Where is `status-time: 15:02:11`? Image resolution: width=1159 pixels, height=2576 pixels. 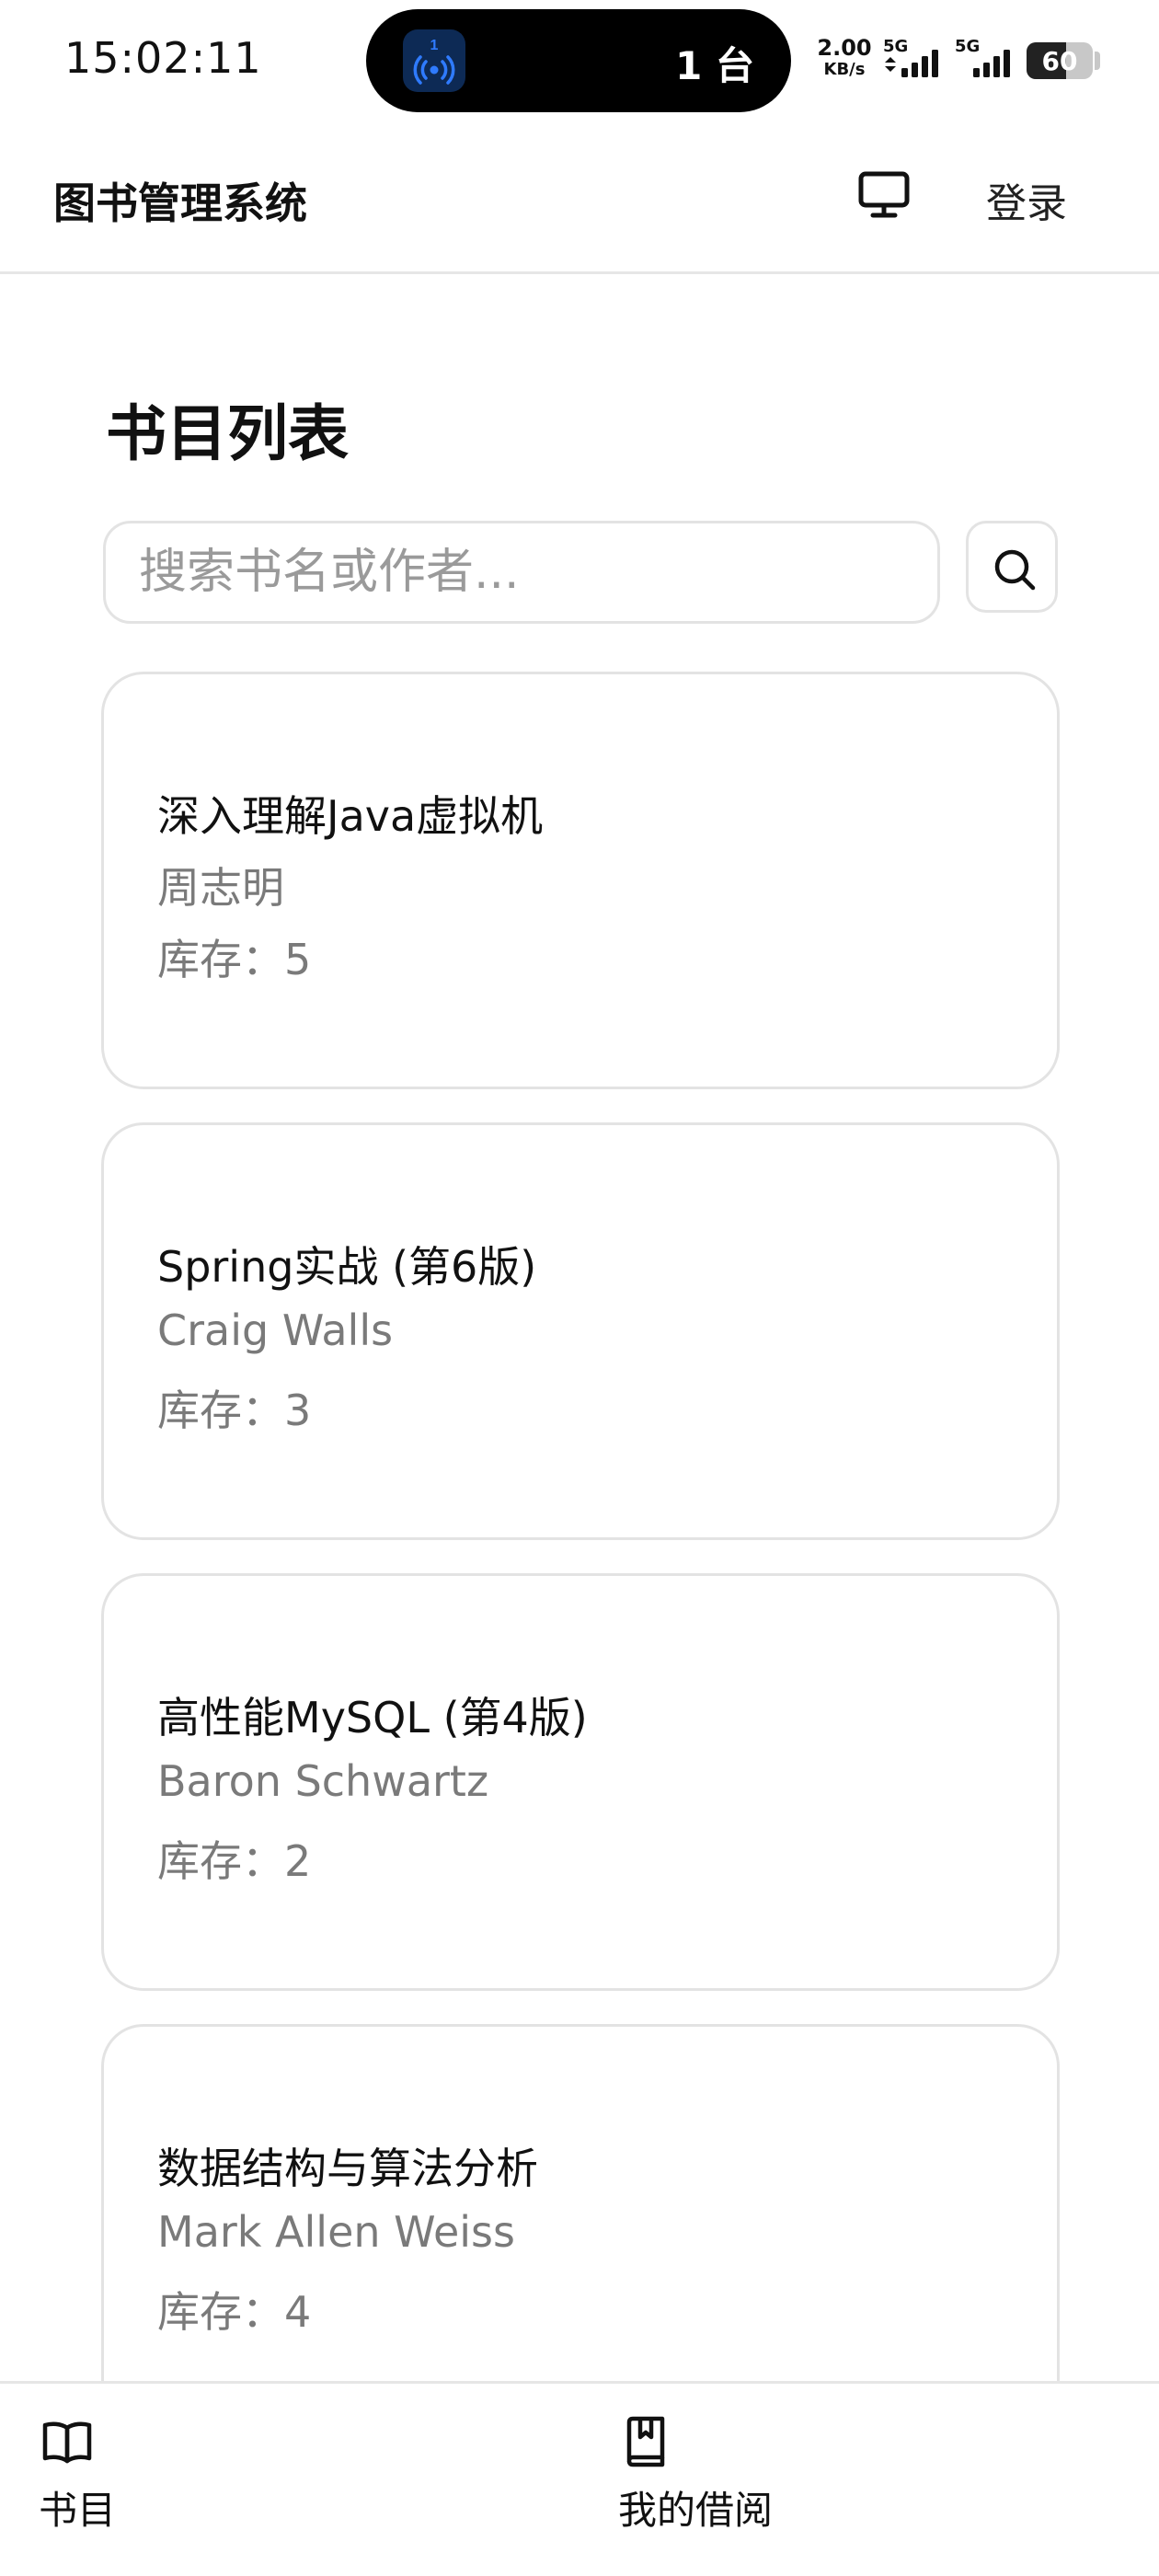 status-time: 15:02:11 is located at coordinates (163, 58).